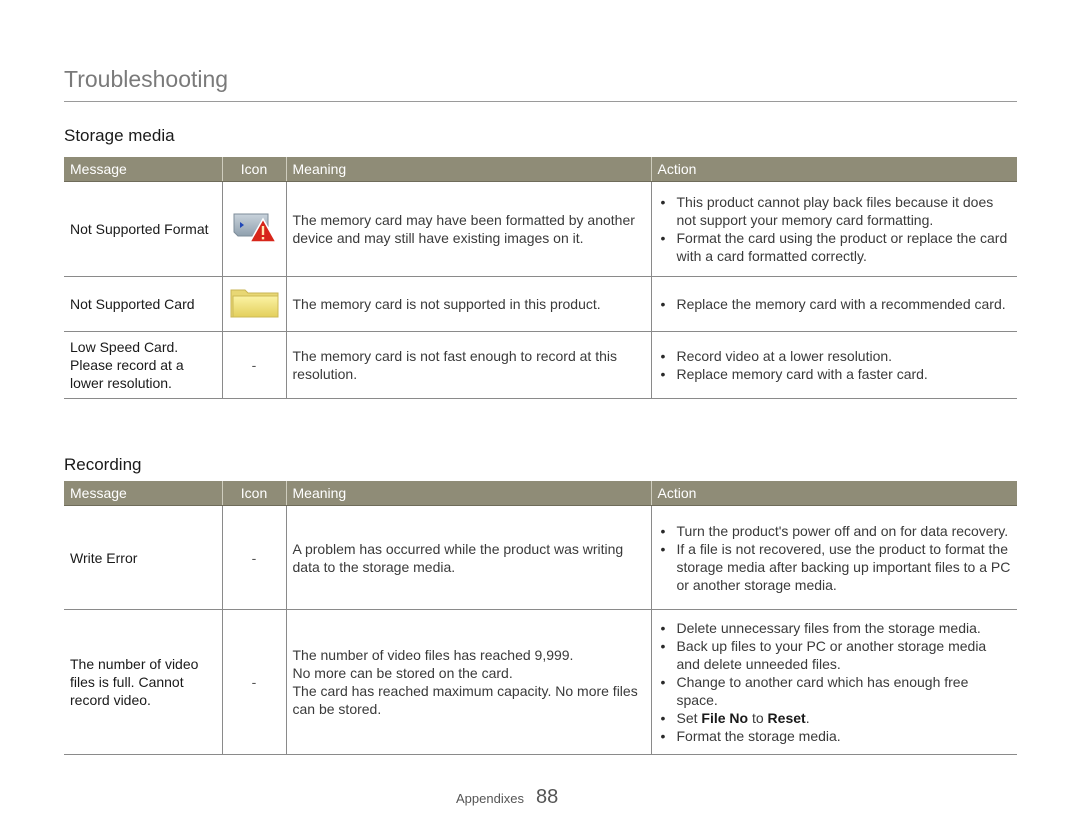 Image resolution: width=1080 pixels, height=825 pixels. Describe the element at coordinates (547, 797) in the screenshot. I see `page-number: 88` at that location.